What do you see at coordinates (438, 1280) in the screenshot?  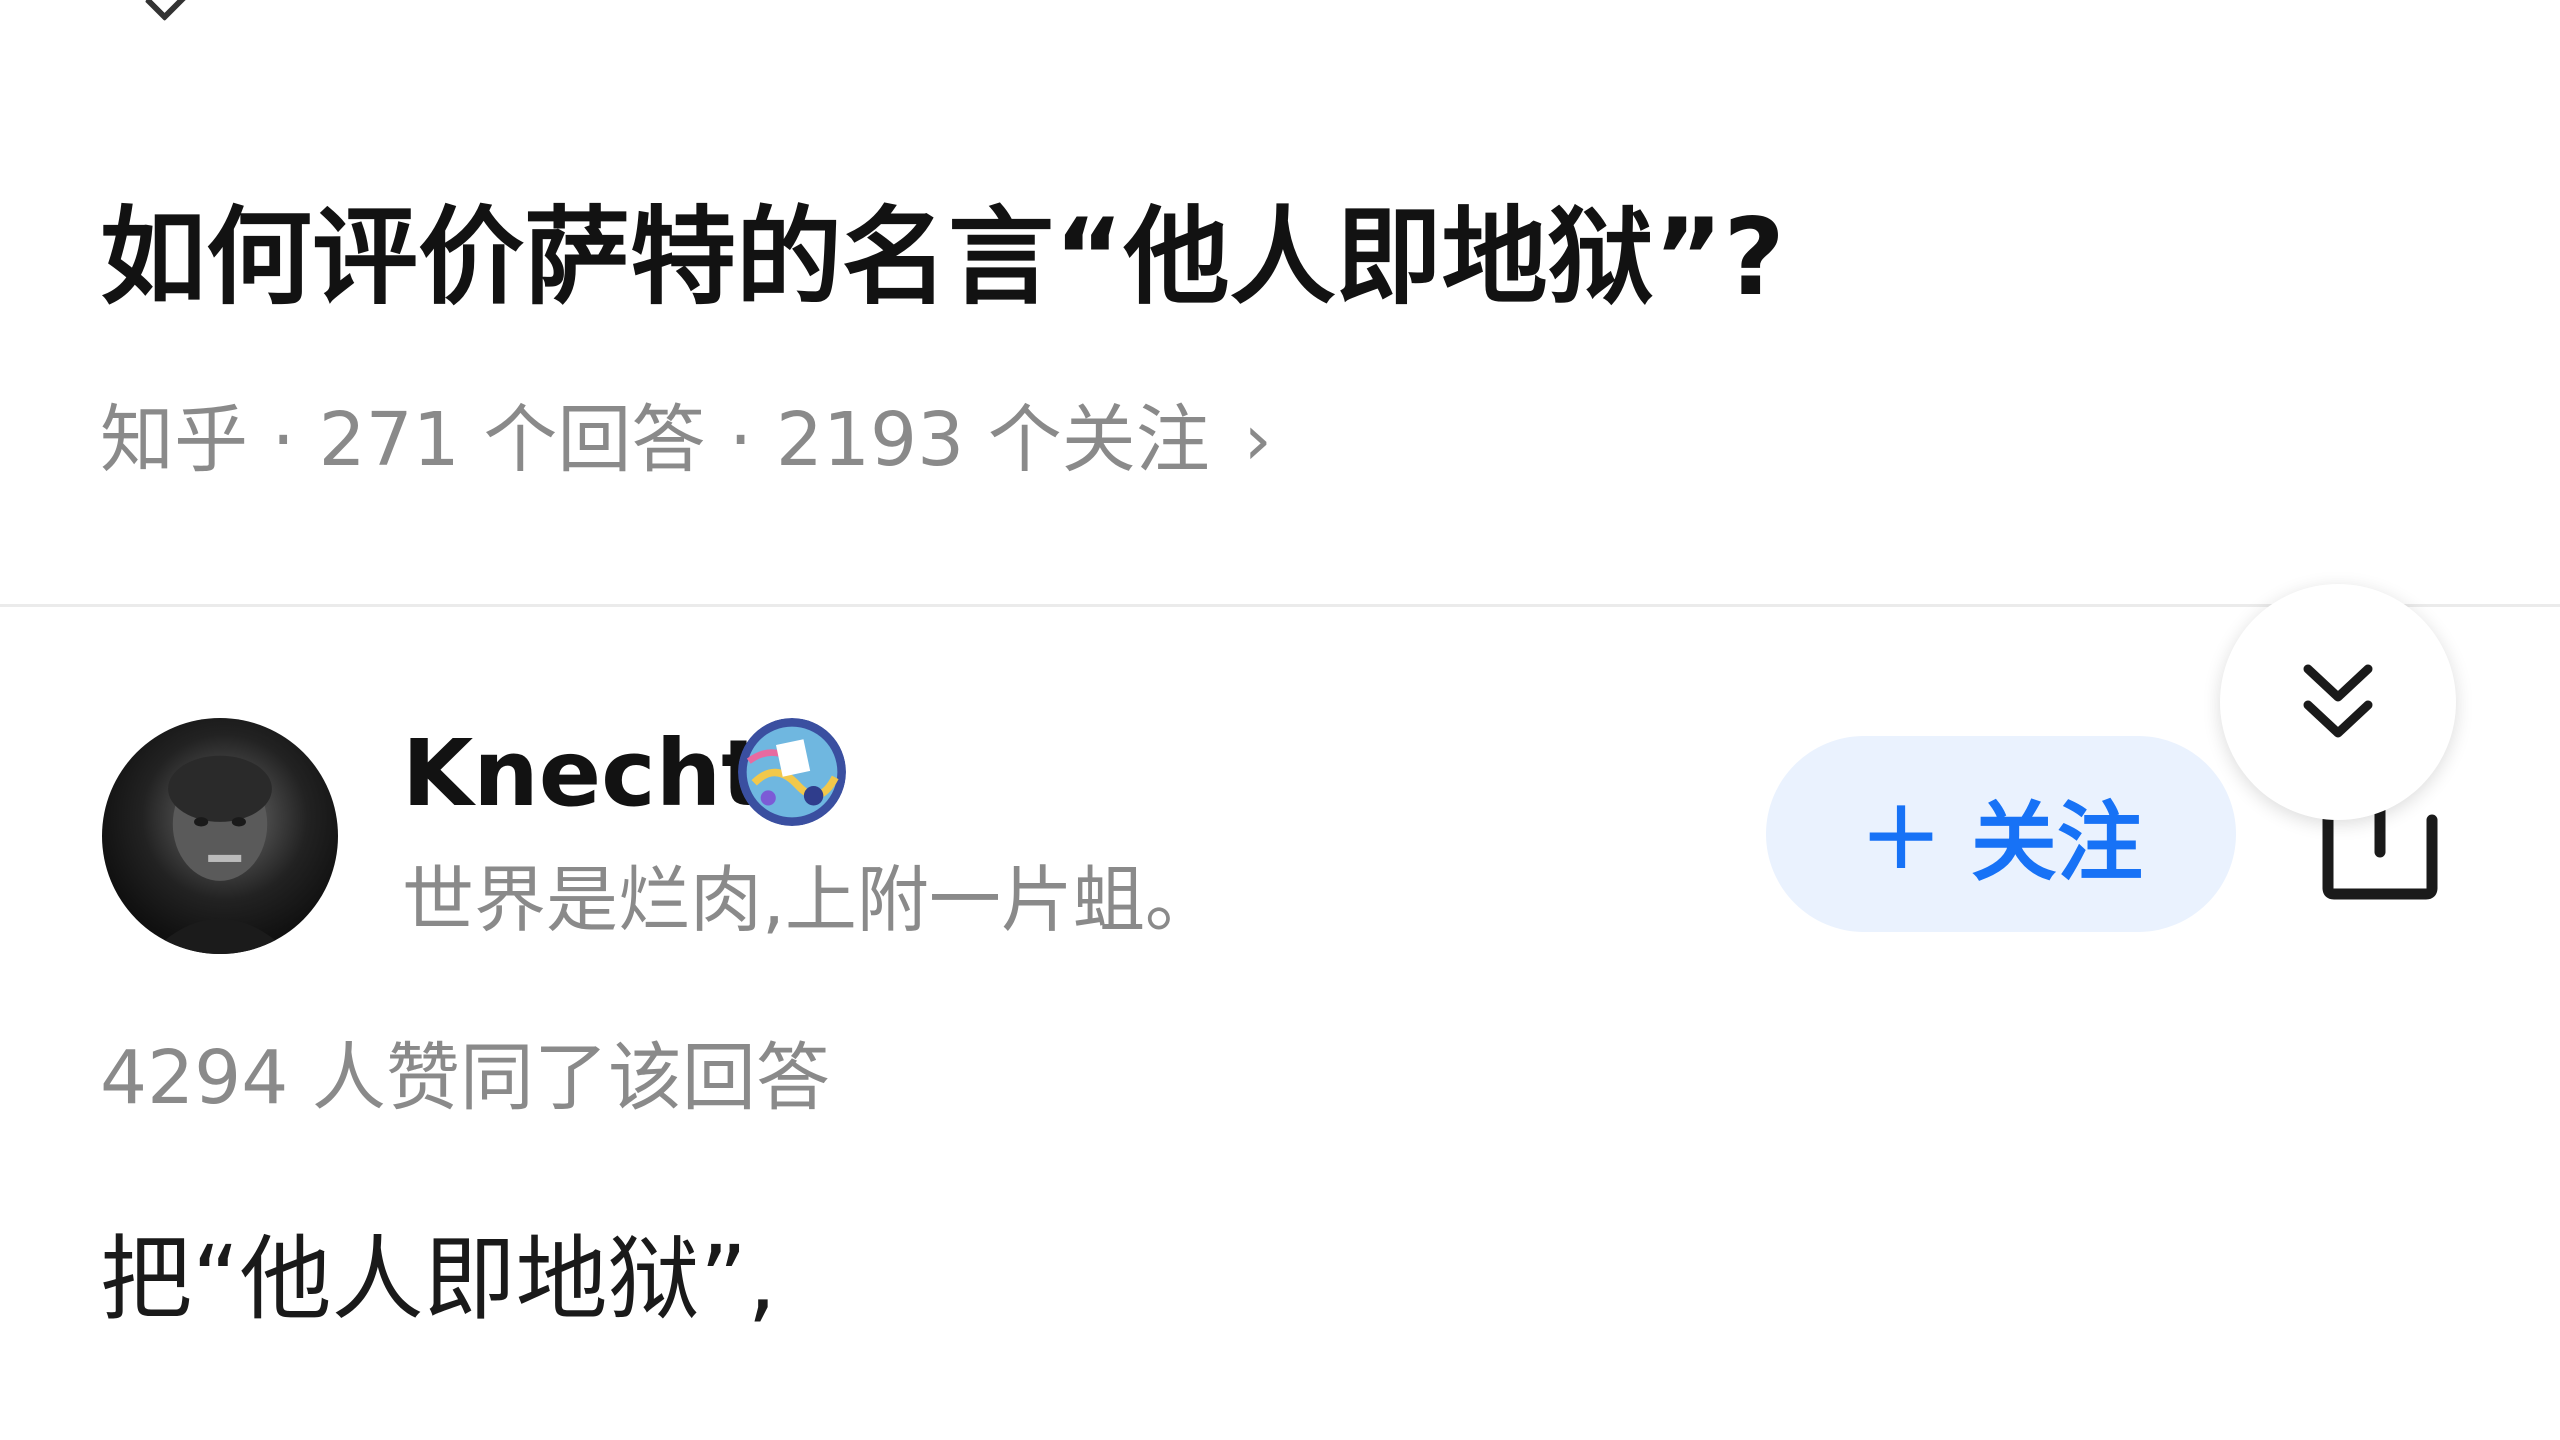 I see `answer-text: 把“他人即地狱”,` at bounding box center [438, 1280].